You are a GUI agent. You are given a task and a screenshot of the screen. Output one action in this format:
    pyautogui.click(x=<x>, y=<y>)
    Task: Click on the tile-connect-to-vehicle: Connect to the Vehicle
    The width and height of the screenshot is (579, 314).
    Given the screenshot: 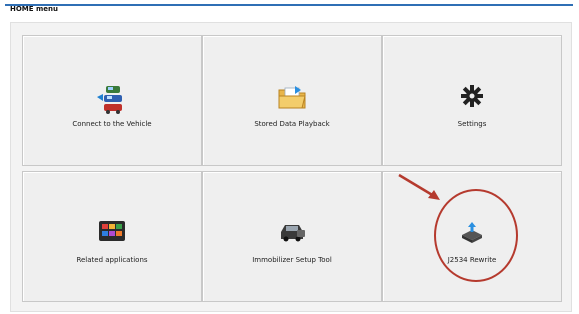 What is the action you would take?
    pyautogui.click(x=112, y=100)
    